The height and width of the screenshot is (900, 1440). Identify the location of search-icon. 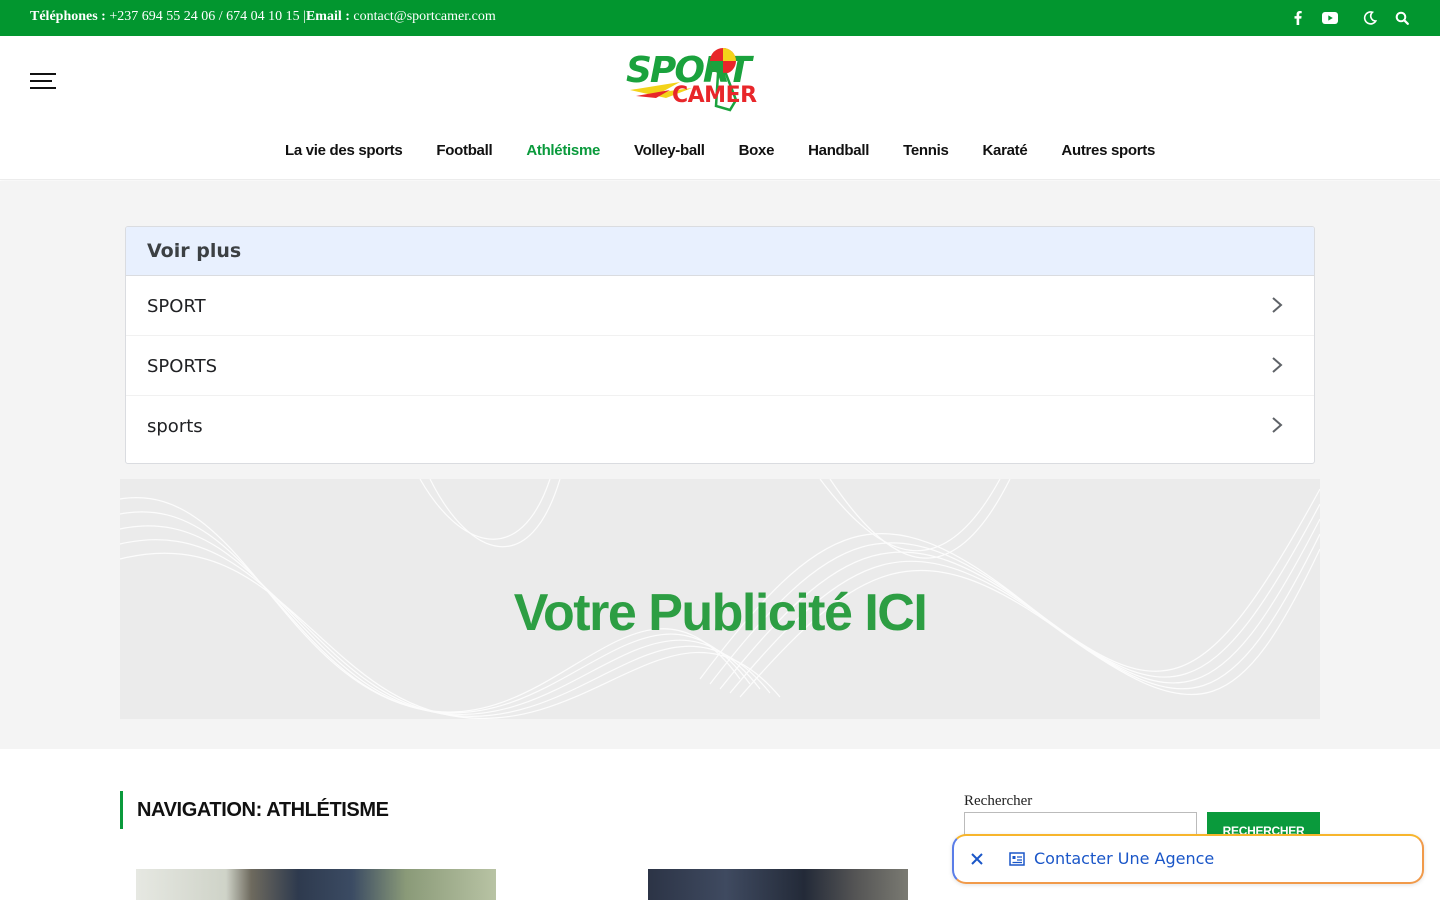
(1402, 18).